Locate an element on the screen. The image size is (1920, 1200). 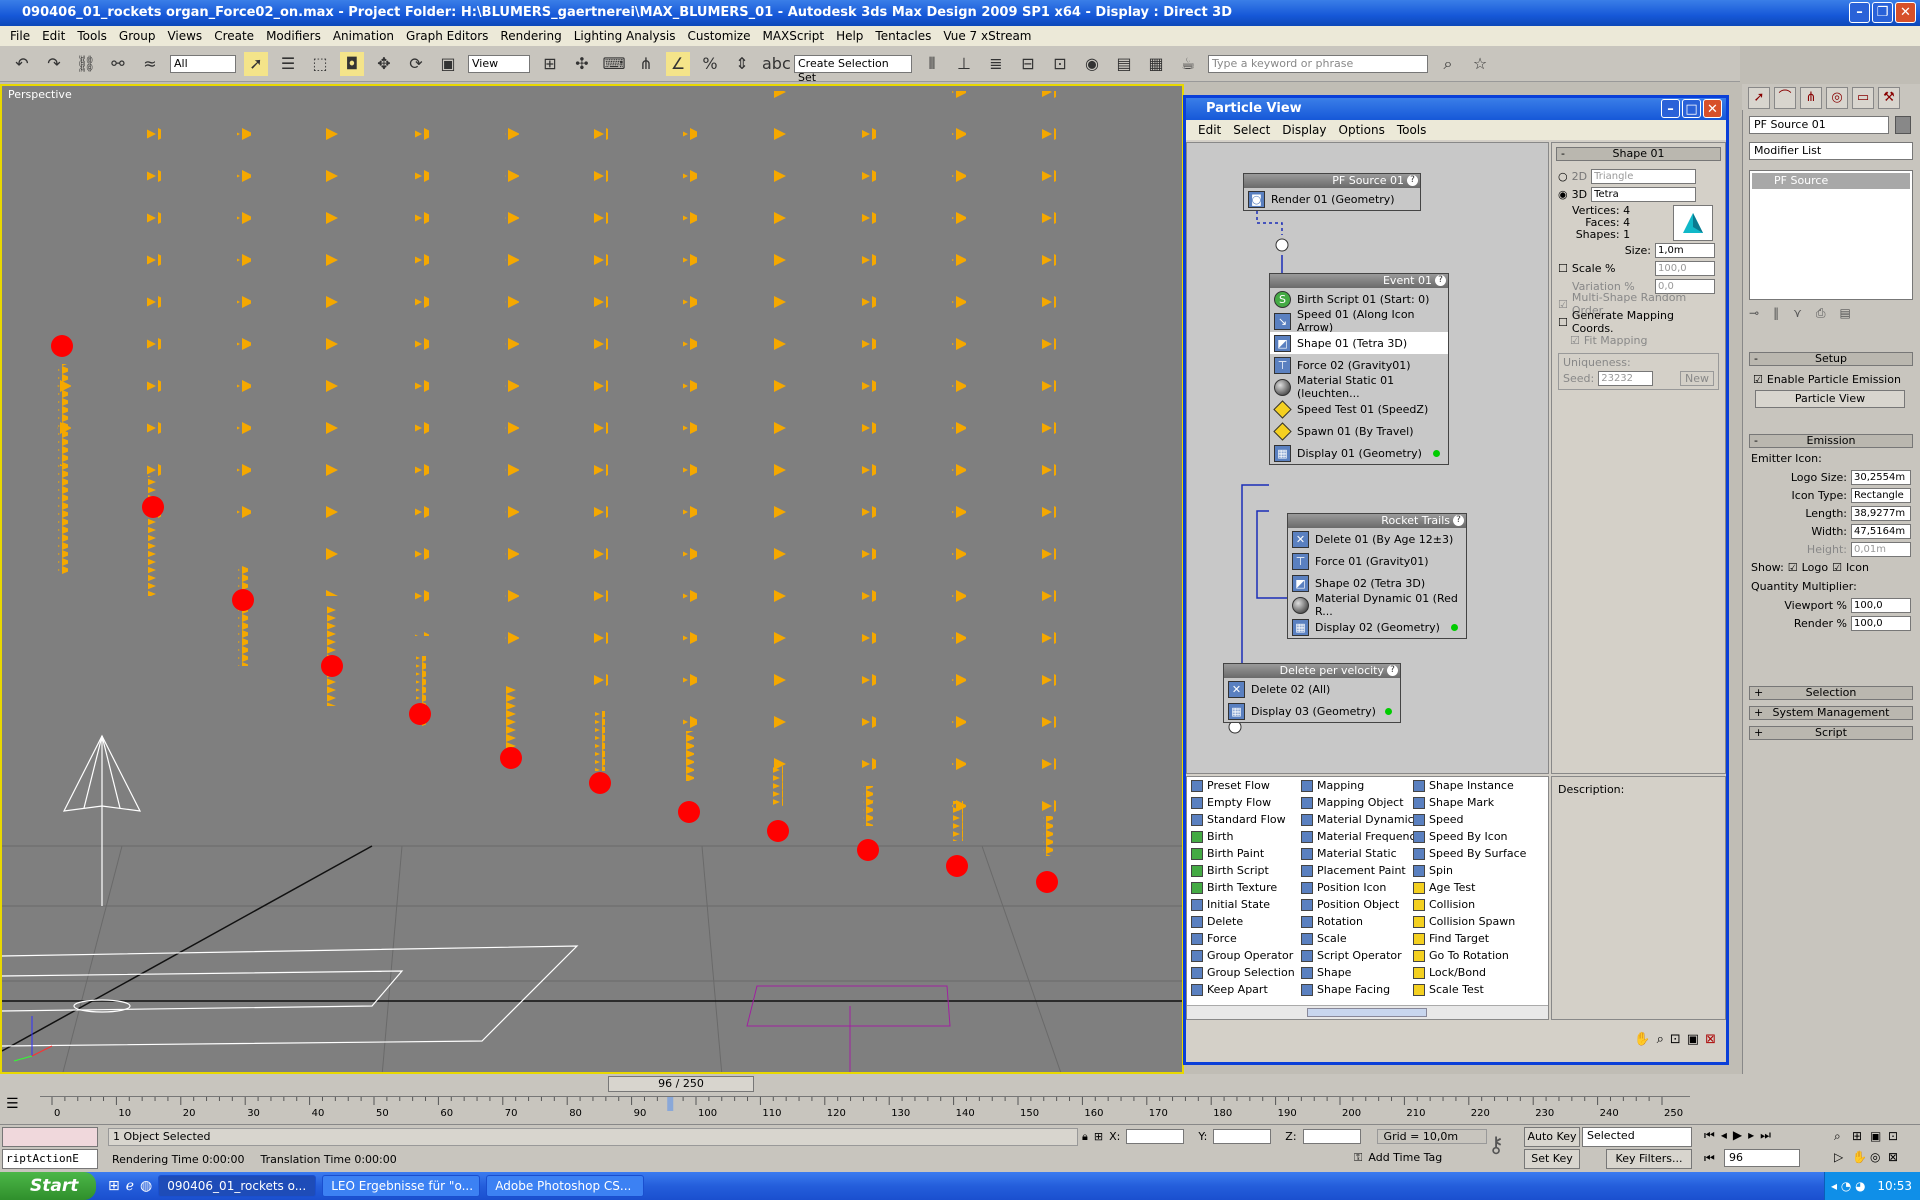
shape-3d-dropdown: Tetra is located at coordinates (1644, 194).